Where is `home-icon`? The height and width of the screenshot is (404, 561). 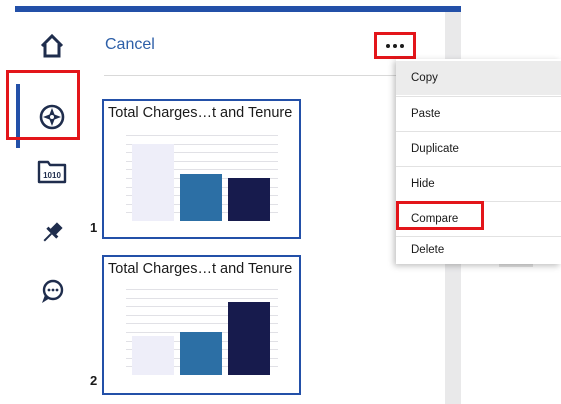
home-icon is located at coordinates (51, 45).